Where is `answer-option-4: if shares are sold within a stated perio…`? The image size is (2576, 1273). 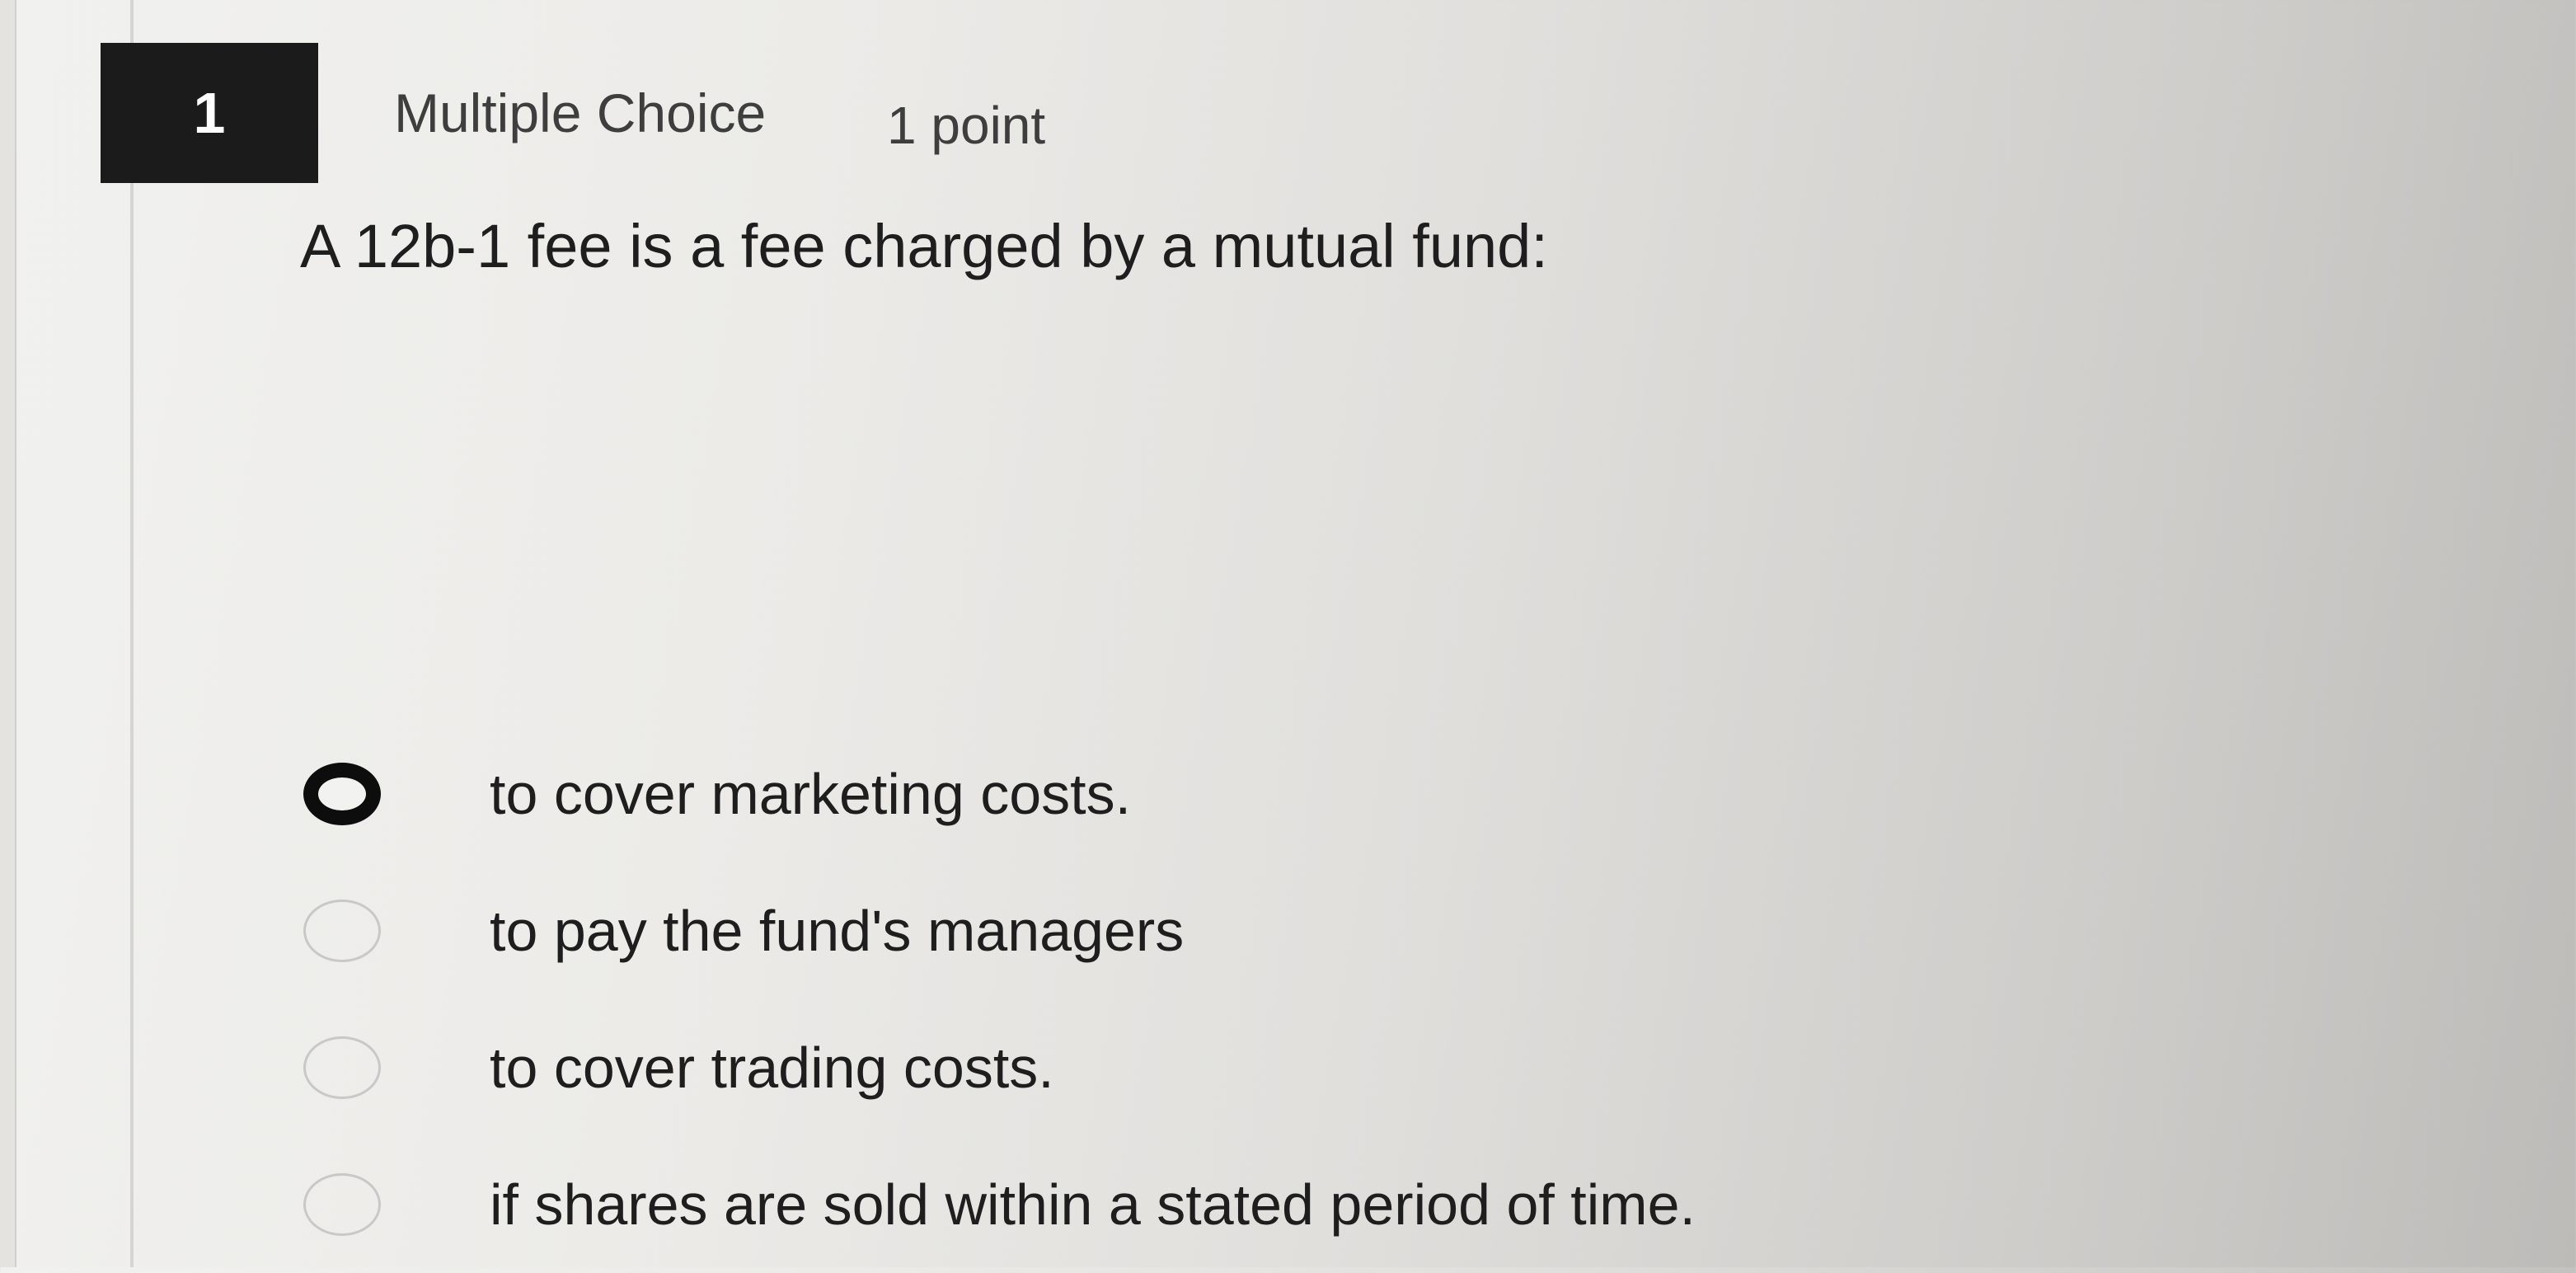
answer-option-4: if shares are sold within a stated perio… is located at coordinates (1251, 1204).